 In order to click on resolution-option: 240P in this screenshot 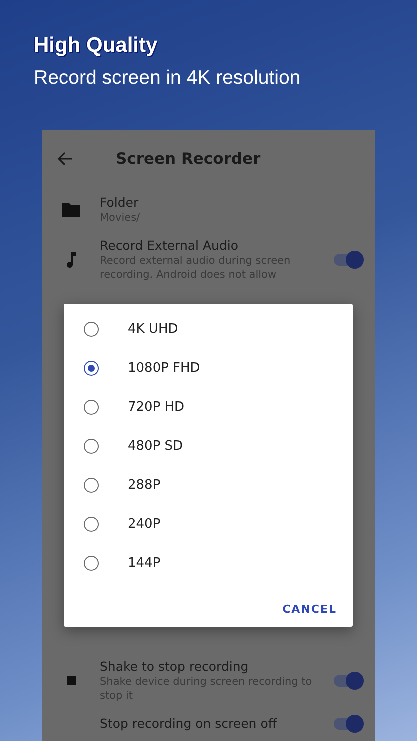, I will do `click(208, 524)`.